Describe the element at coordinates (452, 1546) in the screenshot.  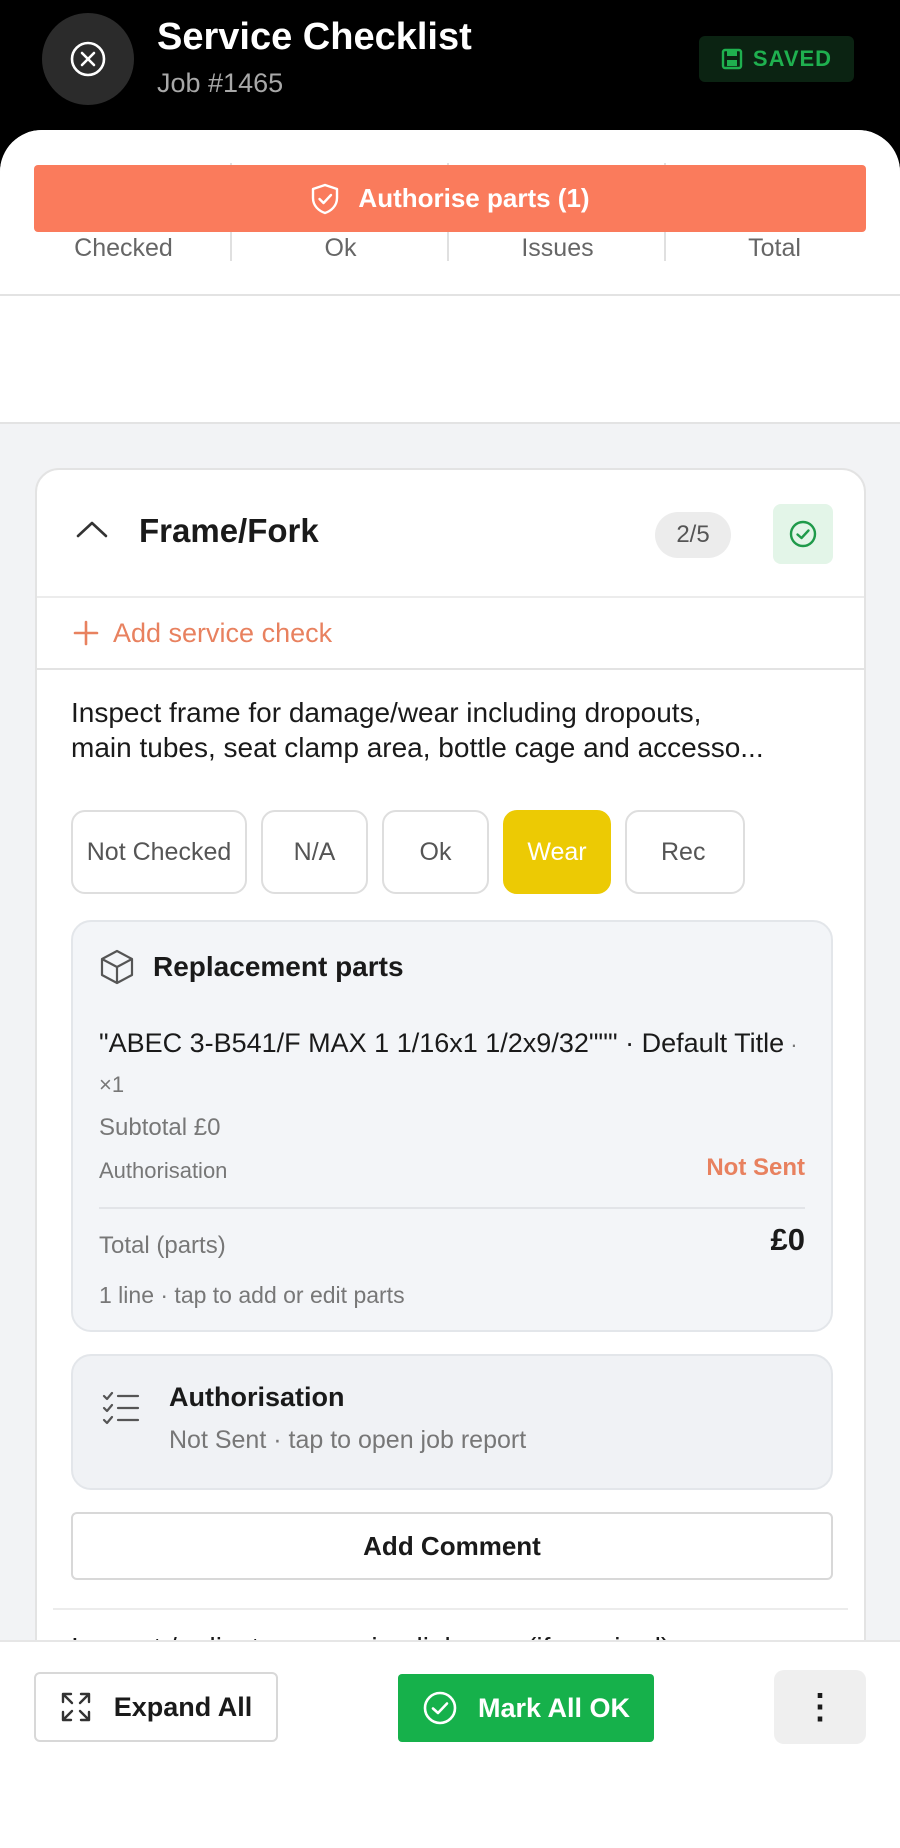
I see `add-comment-button: Add Comment` at that location.